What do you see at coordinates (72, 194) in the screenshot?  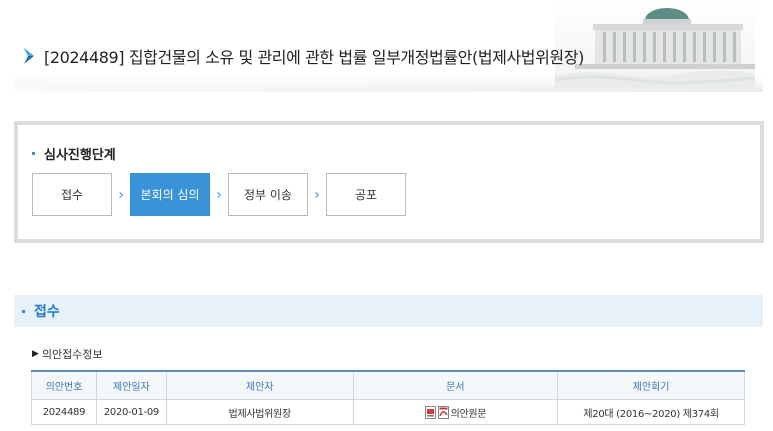 I see `stage-step-received: 접수` at bounding box center [72, 194].